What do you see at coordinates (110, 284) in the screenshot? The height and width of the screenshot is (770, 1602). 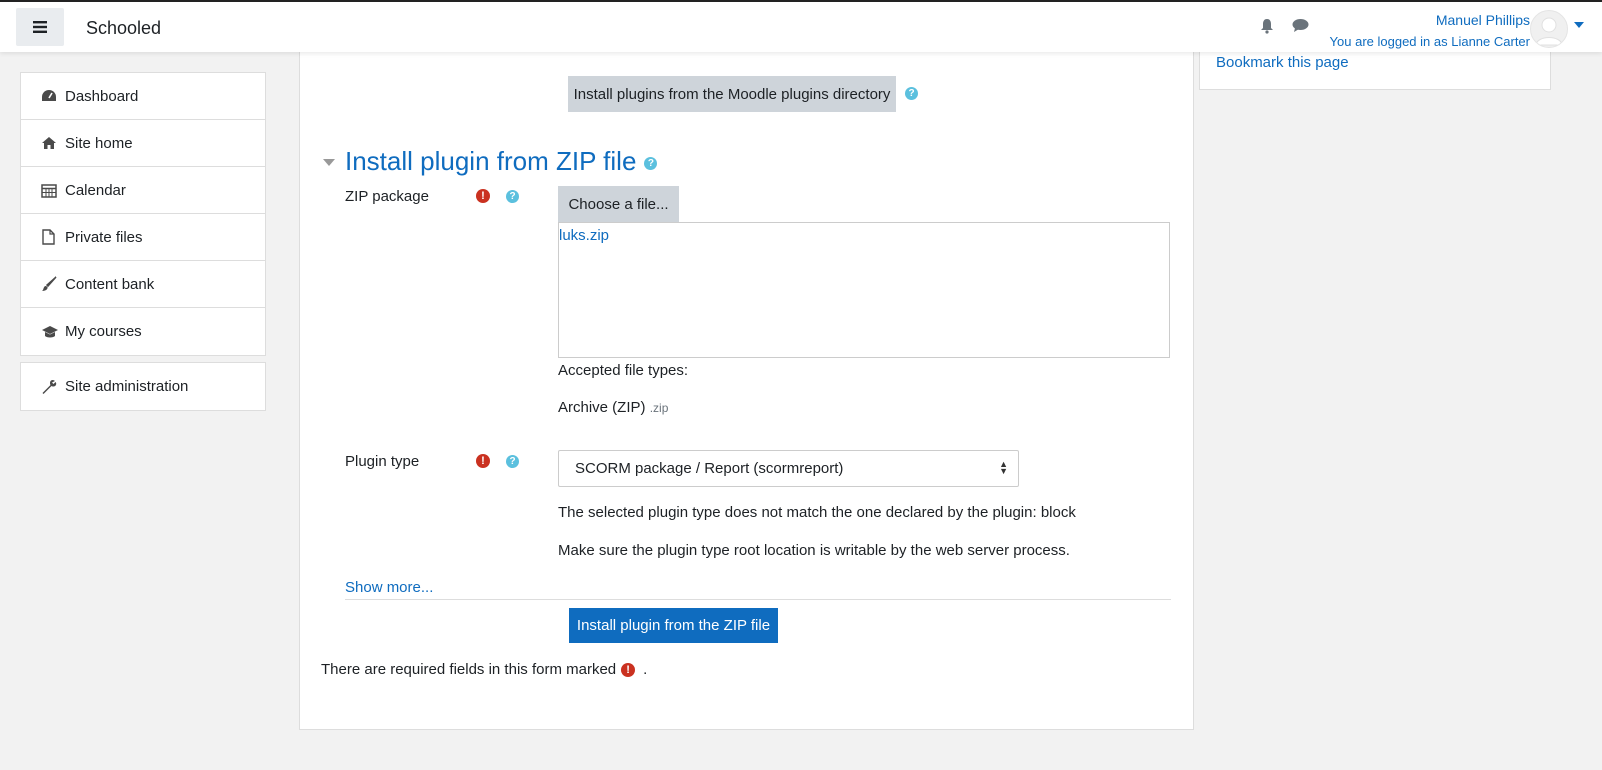 I see `sidebar-item-label: Content bank` at bounding box center [110, 284].